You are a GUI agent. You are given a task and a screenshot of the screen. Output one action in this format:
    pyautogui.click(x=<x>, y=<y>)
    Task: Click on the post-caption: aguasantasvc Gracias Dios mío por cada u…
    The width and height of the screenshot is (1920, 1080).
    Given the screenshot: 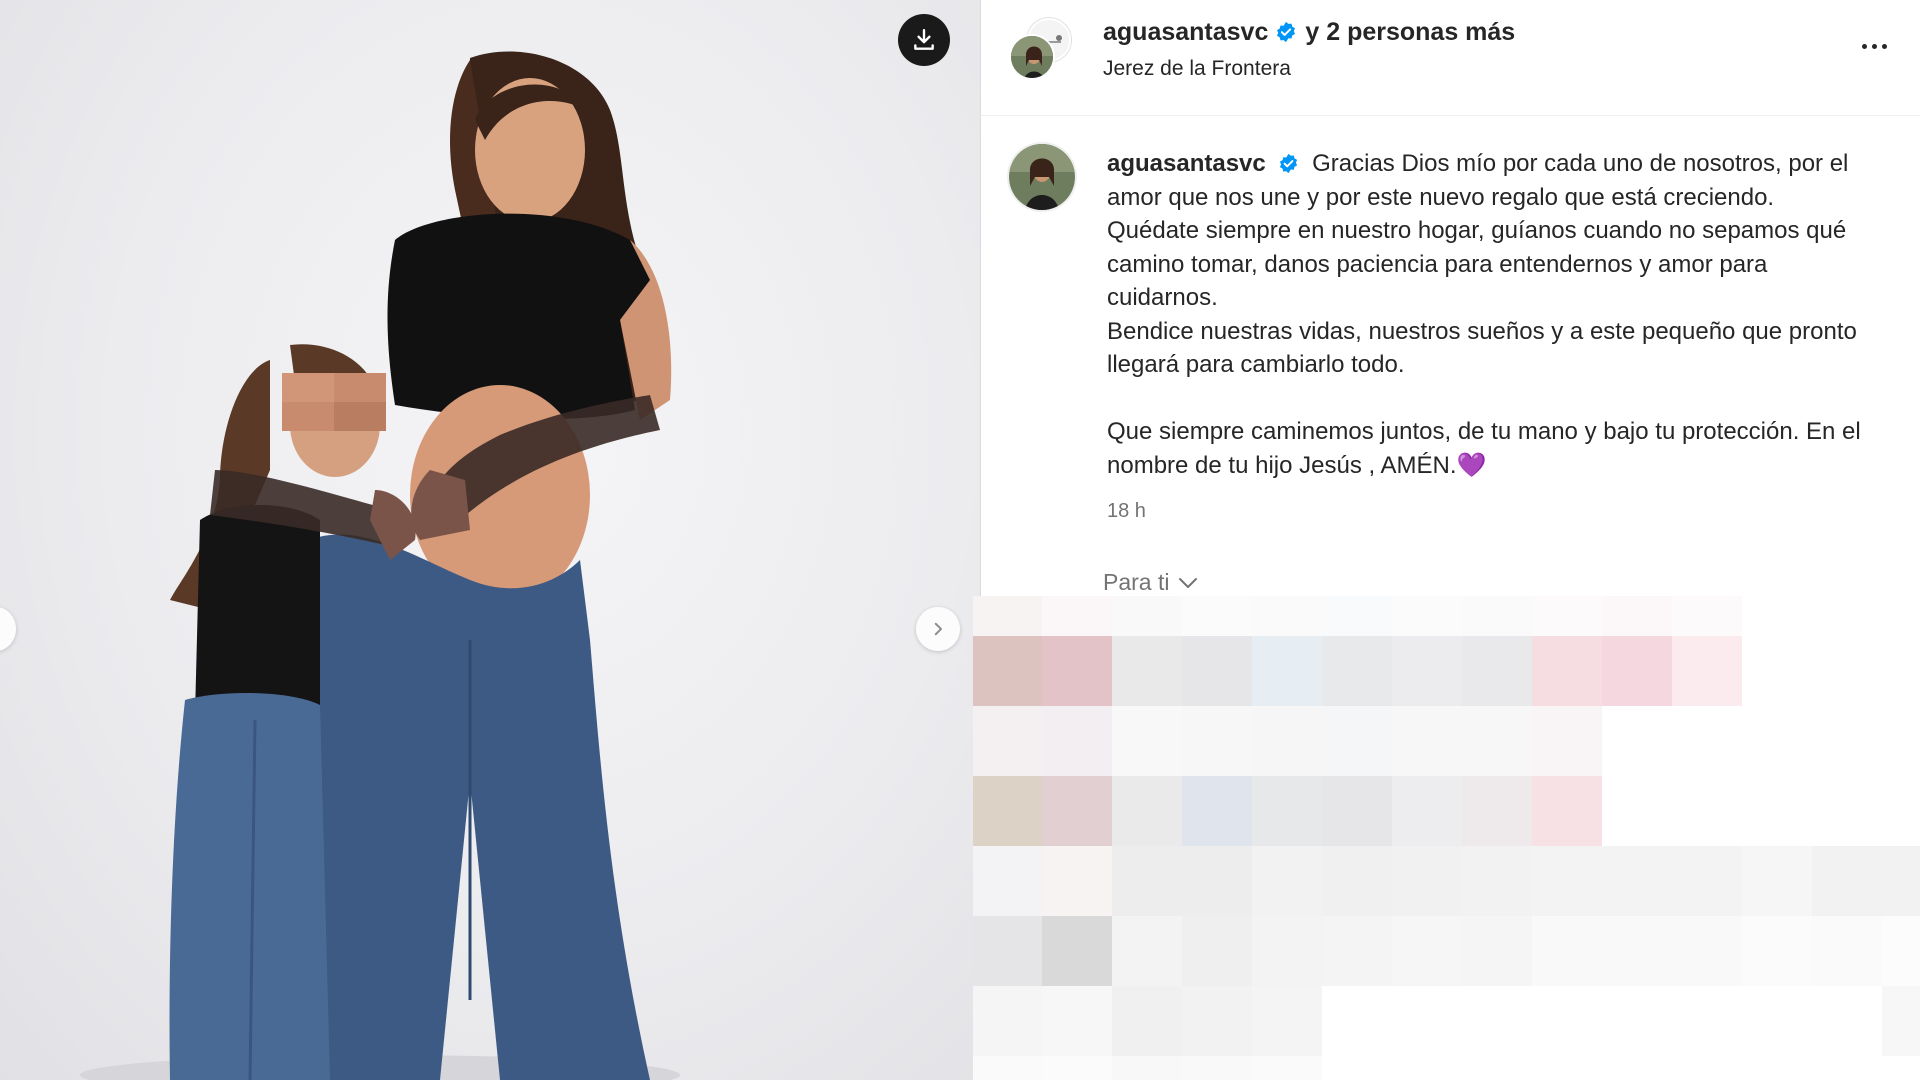 What is the action you would take?
    pyautogui.click(x=1487, y=314)
    